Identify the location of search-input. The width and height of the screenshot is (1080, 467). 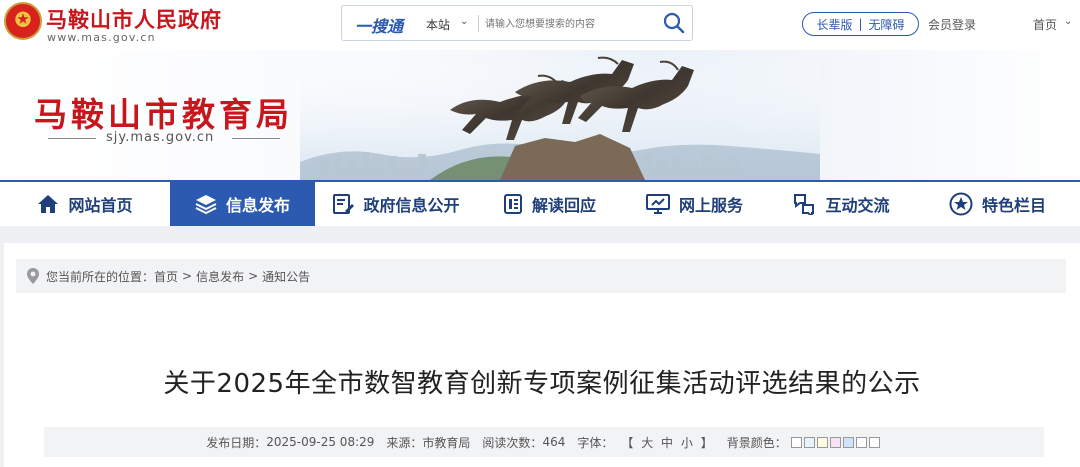
(565, 24).